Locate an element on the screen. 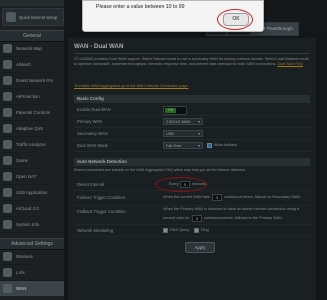  primary-wan-row: Primary WAN 2.5G/1G WAN is located at coordinates (192, 122).